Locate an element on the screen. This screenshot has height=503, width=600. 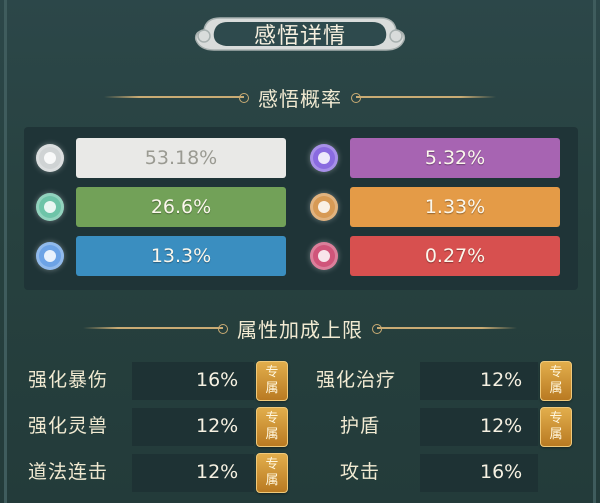
red-orb-icon is located at coordinates (324, 256).